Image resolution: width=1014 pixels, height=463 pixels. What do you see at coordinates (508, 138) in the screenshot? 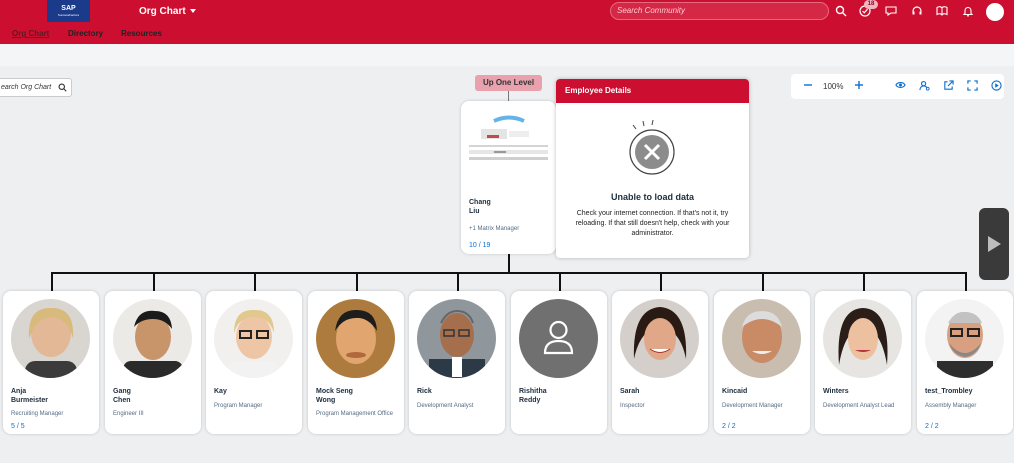
I see `manager-photo` at bounding box center [508, 138].